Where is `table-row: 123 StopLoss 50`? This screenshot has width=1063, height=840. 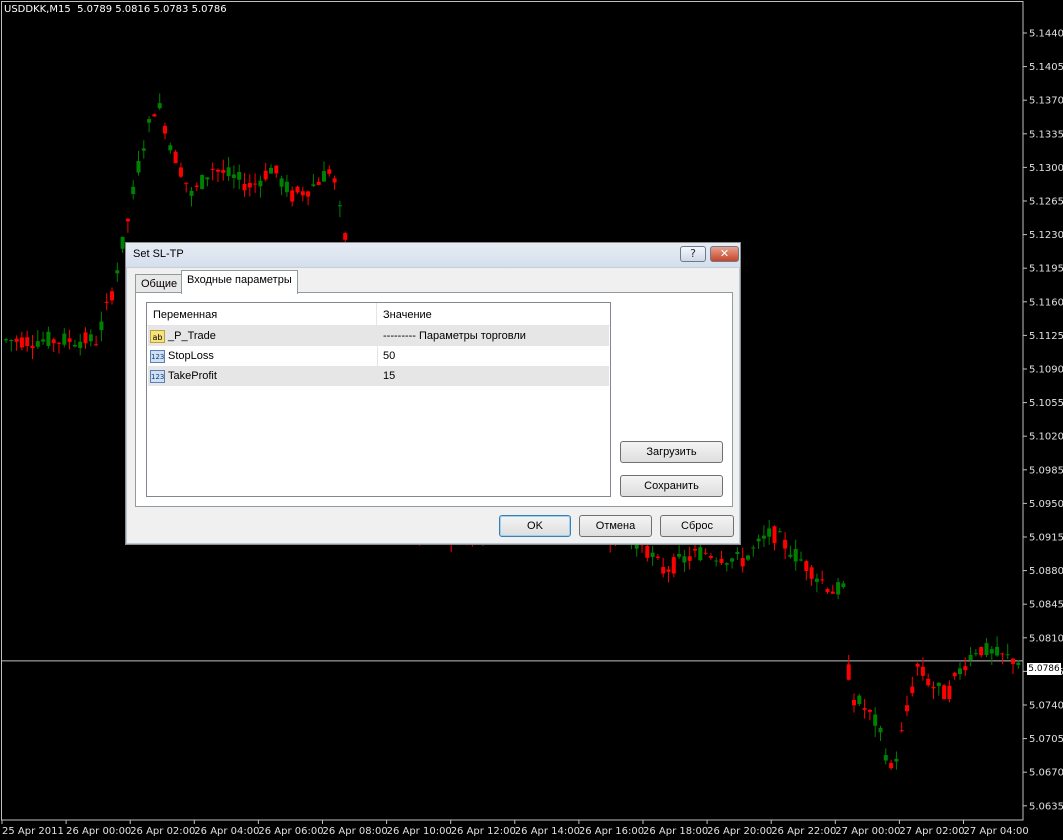 table-row: 123 StopLoss 50 is located at coordinates (378, 356).